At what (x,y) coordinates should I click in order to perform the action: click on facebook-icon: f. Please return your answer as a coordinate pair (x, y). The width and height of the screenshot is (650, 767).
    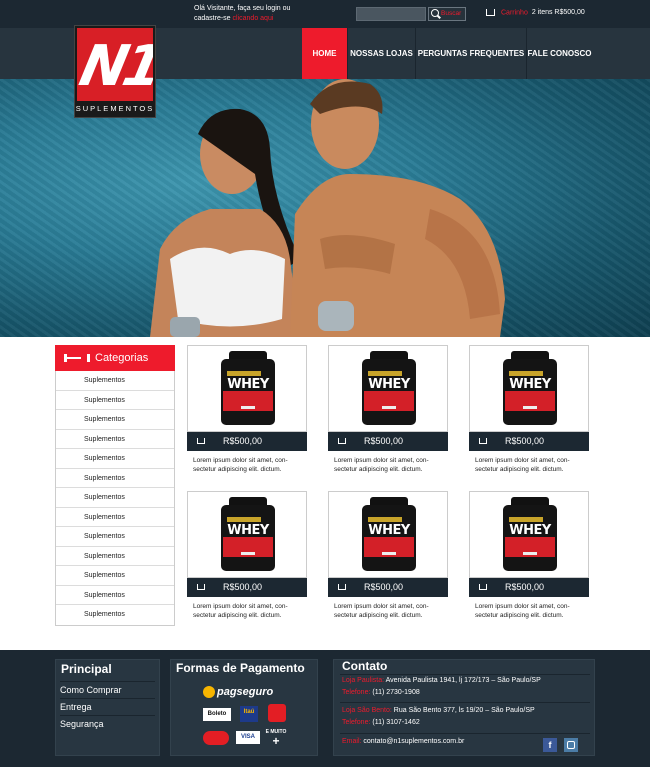
    Looking at the image, I should click on (550, 745).